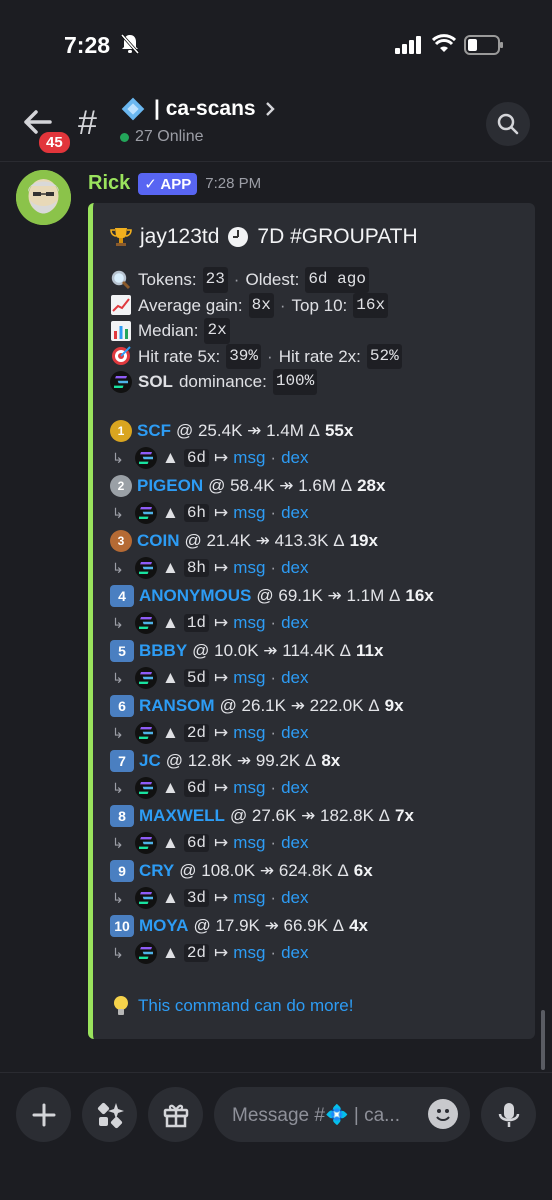 The image size is (552, 1200). I want to click on add-button, so click(43, 1114).